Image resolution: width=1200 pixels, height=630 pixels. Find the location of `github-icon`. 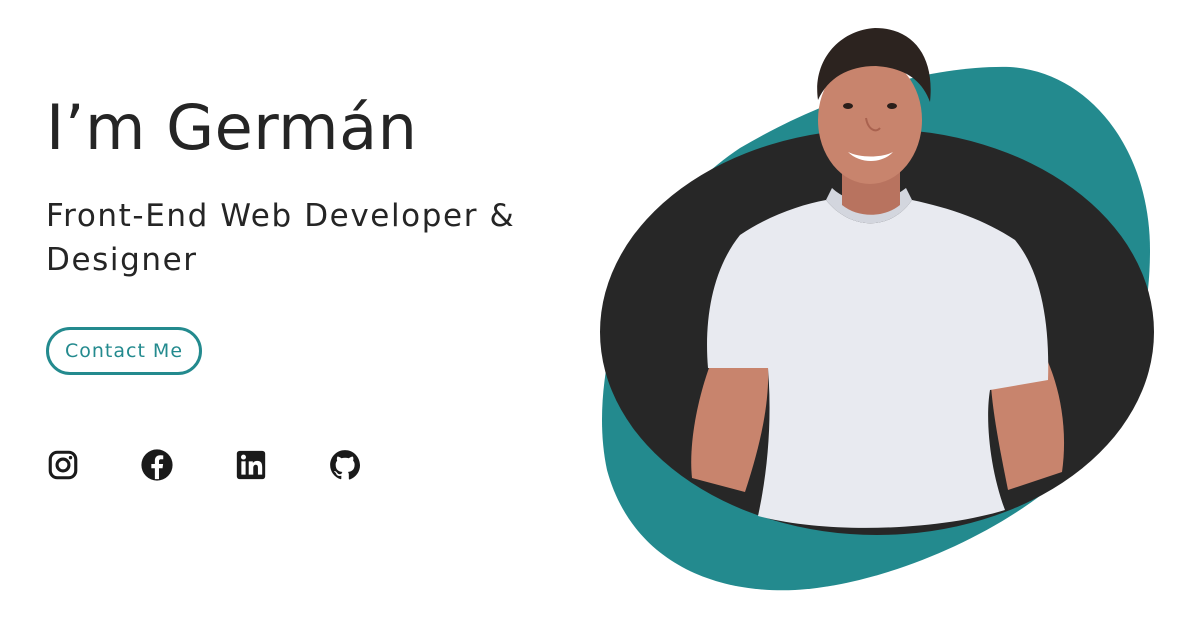

github-icon is located at coordinates (345, 465).